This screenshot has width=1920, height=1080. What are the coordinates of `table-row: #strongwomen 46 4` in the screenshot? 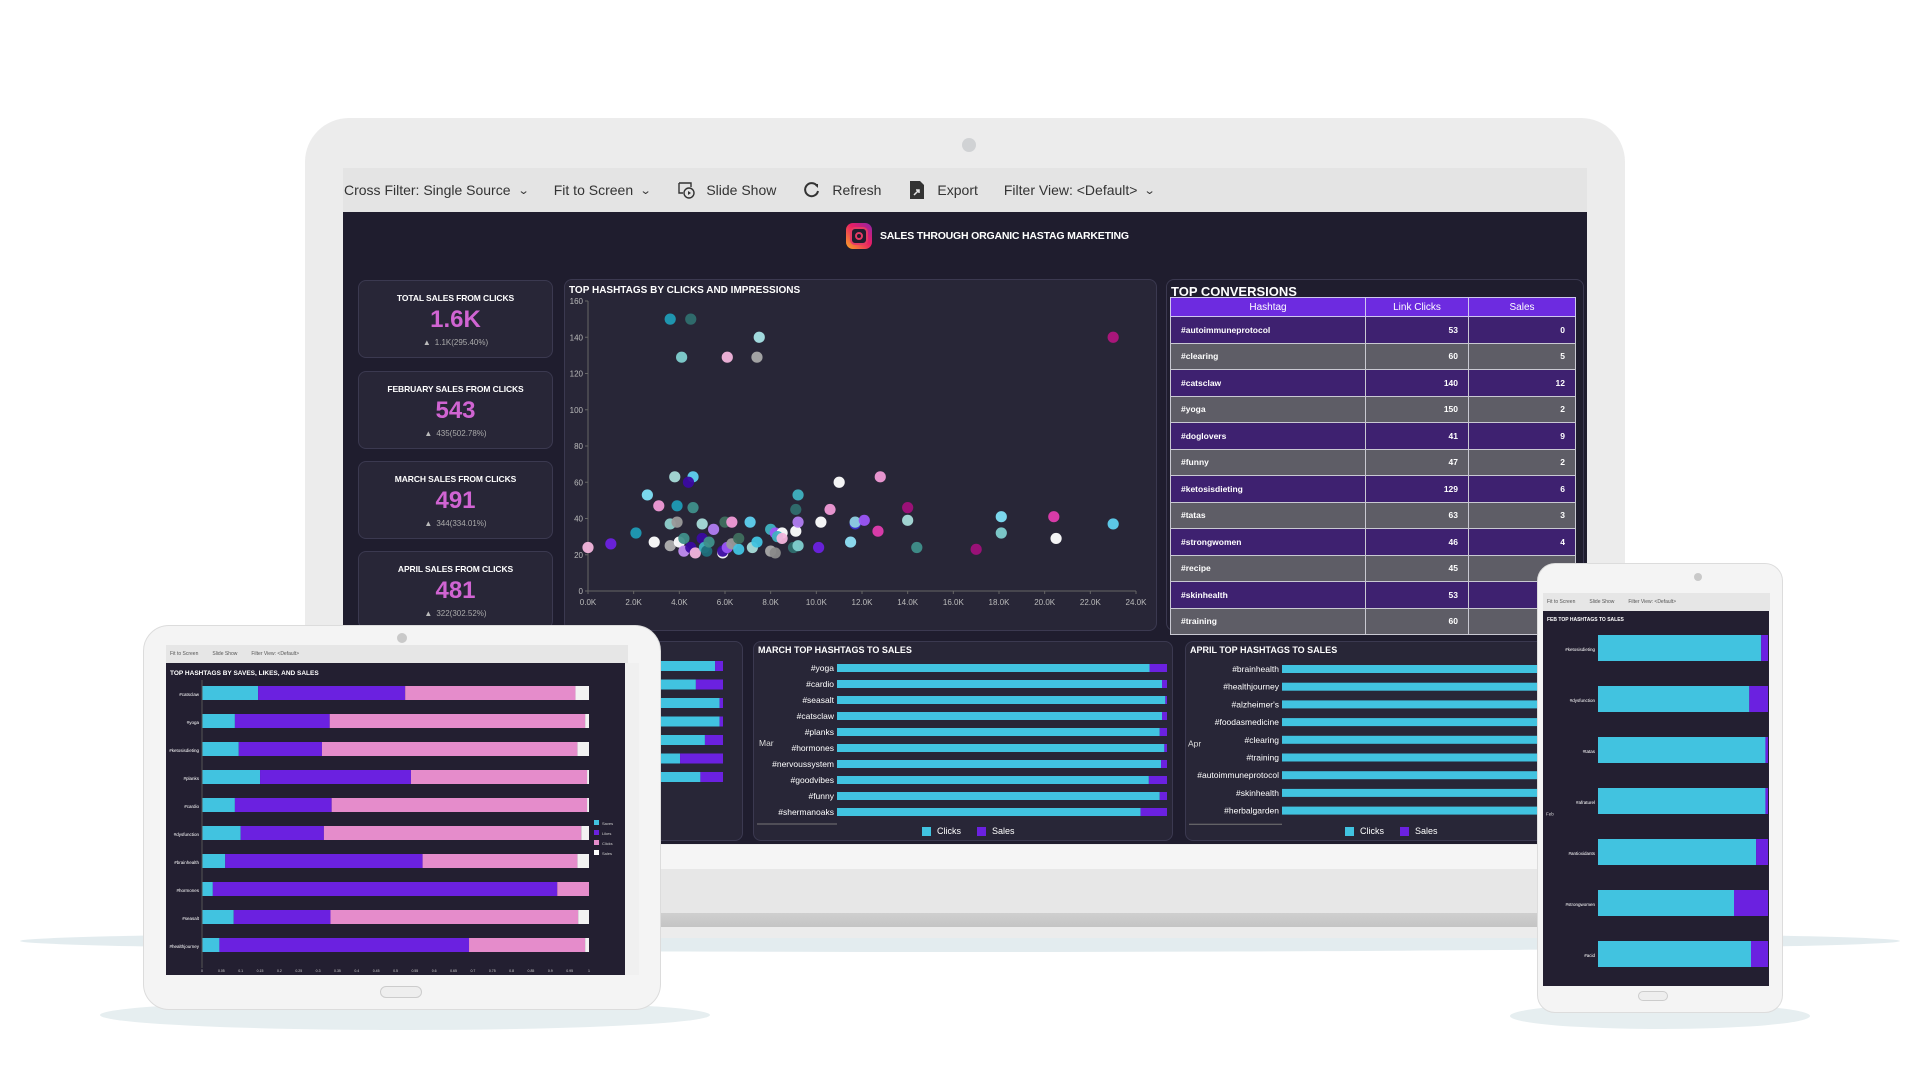 It's located at (1373, 542).